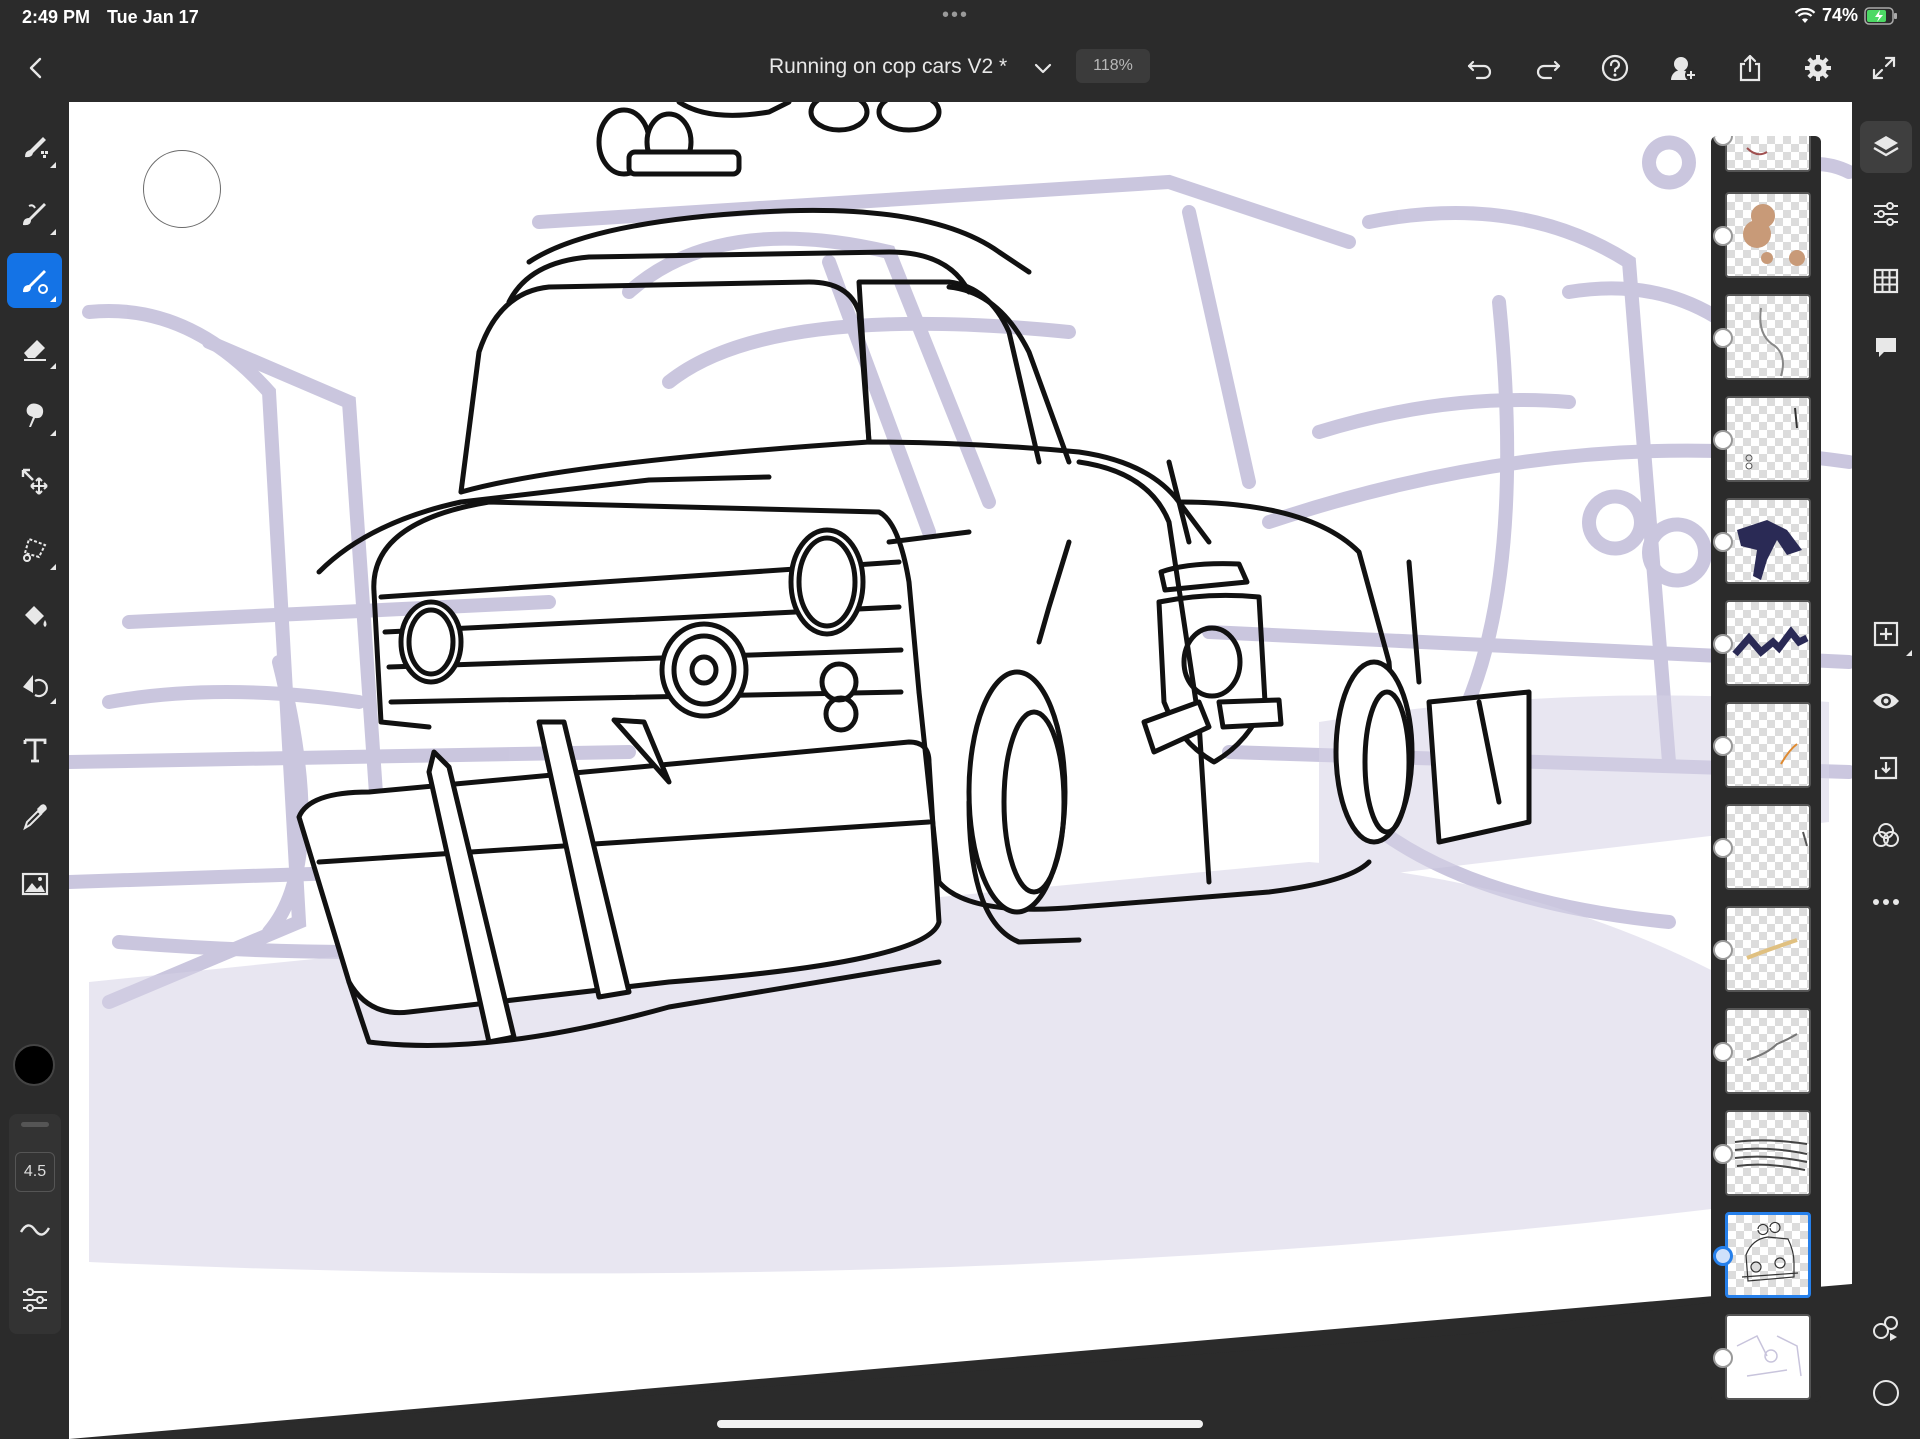  I want to click on brush-settings-button, so click(35, 1300).